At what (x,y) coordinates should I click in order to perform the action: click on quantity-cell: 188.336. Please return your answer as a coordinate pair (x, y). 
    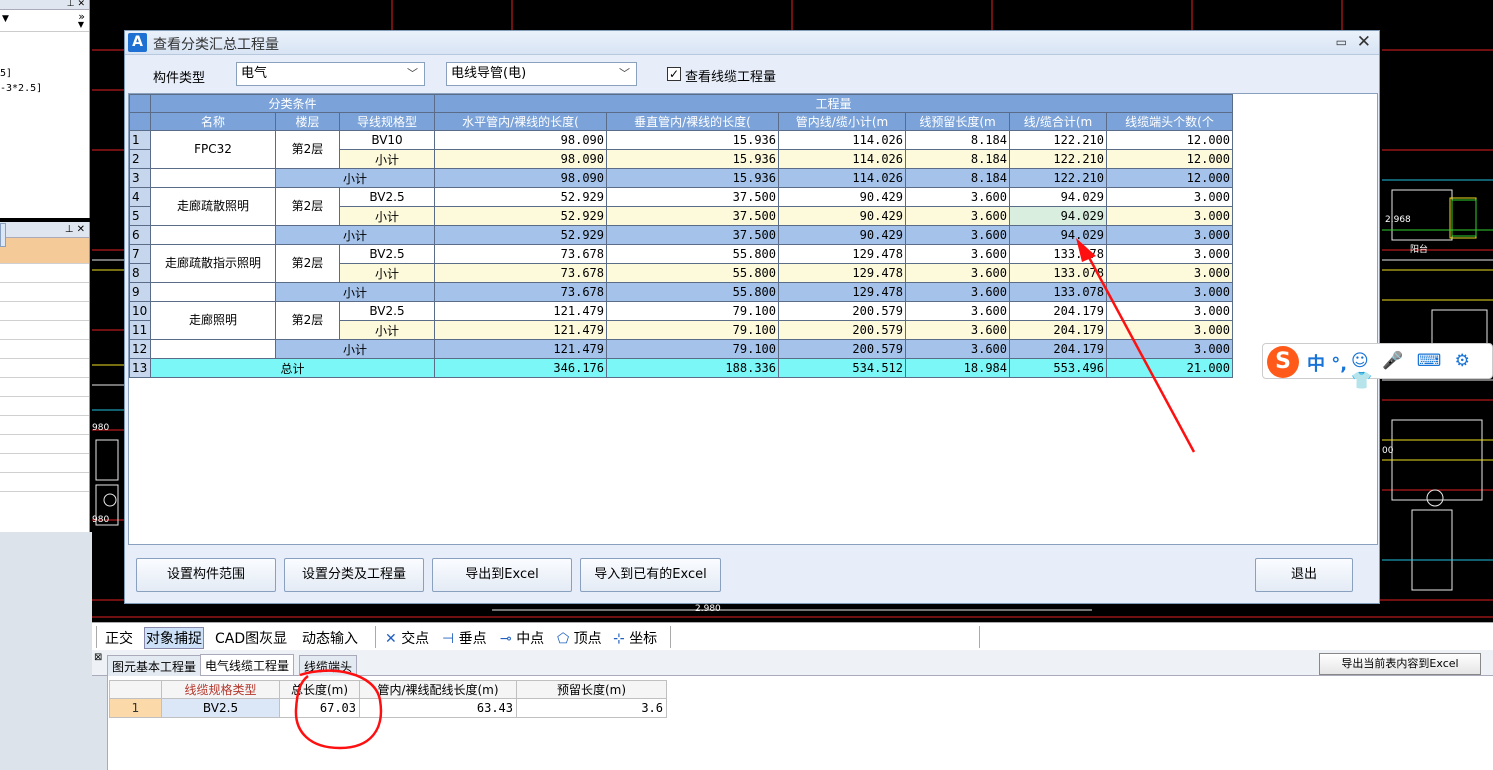
    Looking at the image, I should click on (692, 368).